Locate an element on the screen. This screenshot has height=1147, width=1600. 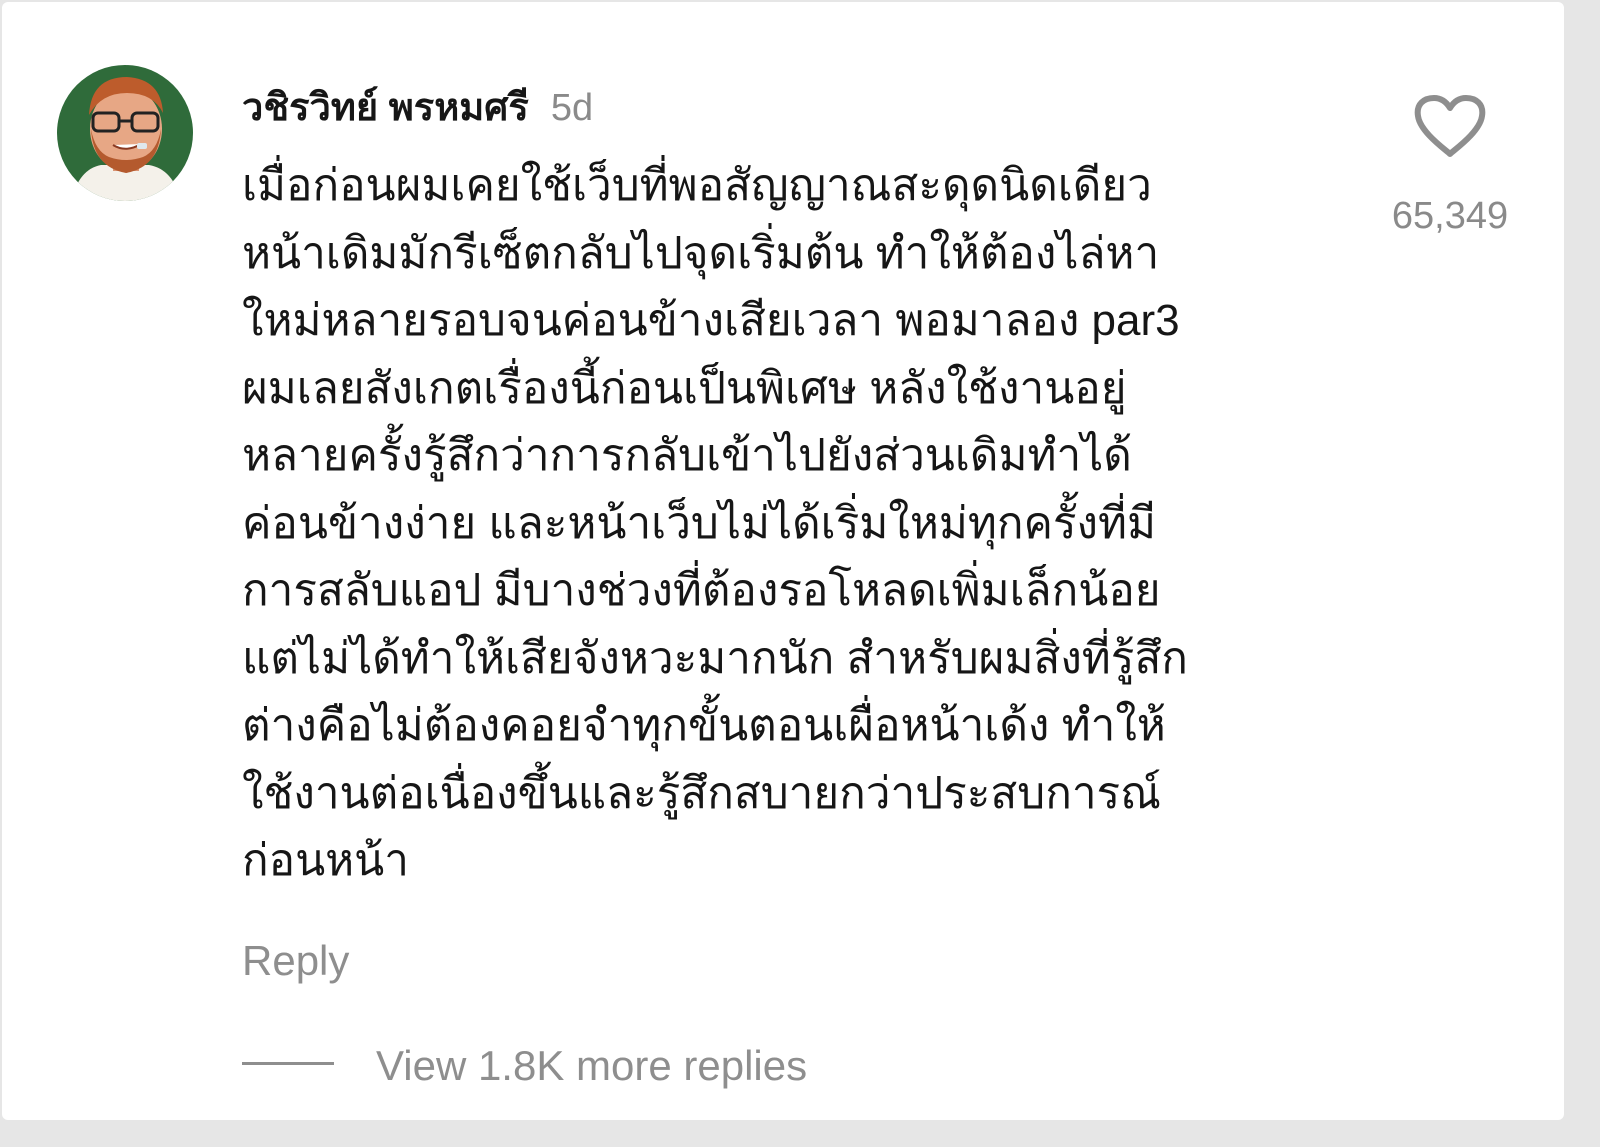
timestamp: 5d is located at coordinates (572, 108).